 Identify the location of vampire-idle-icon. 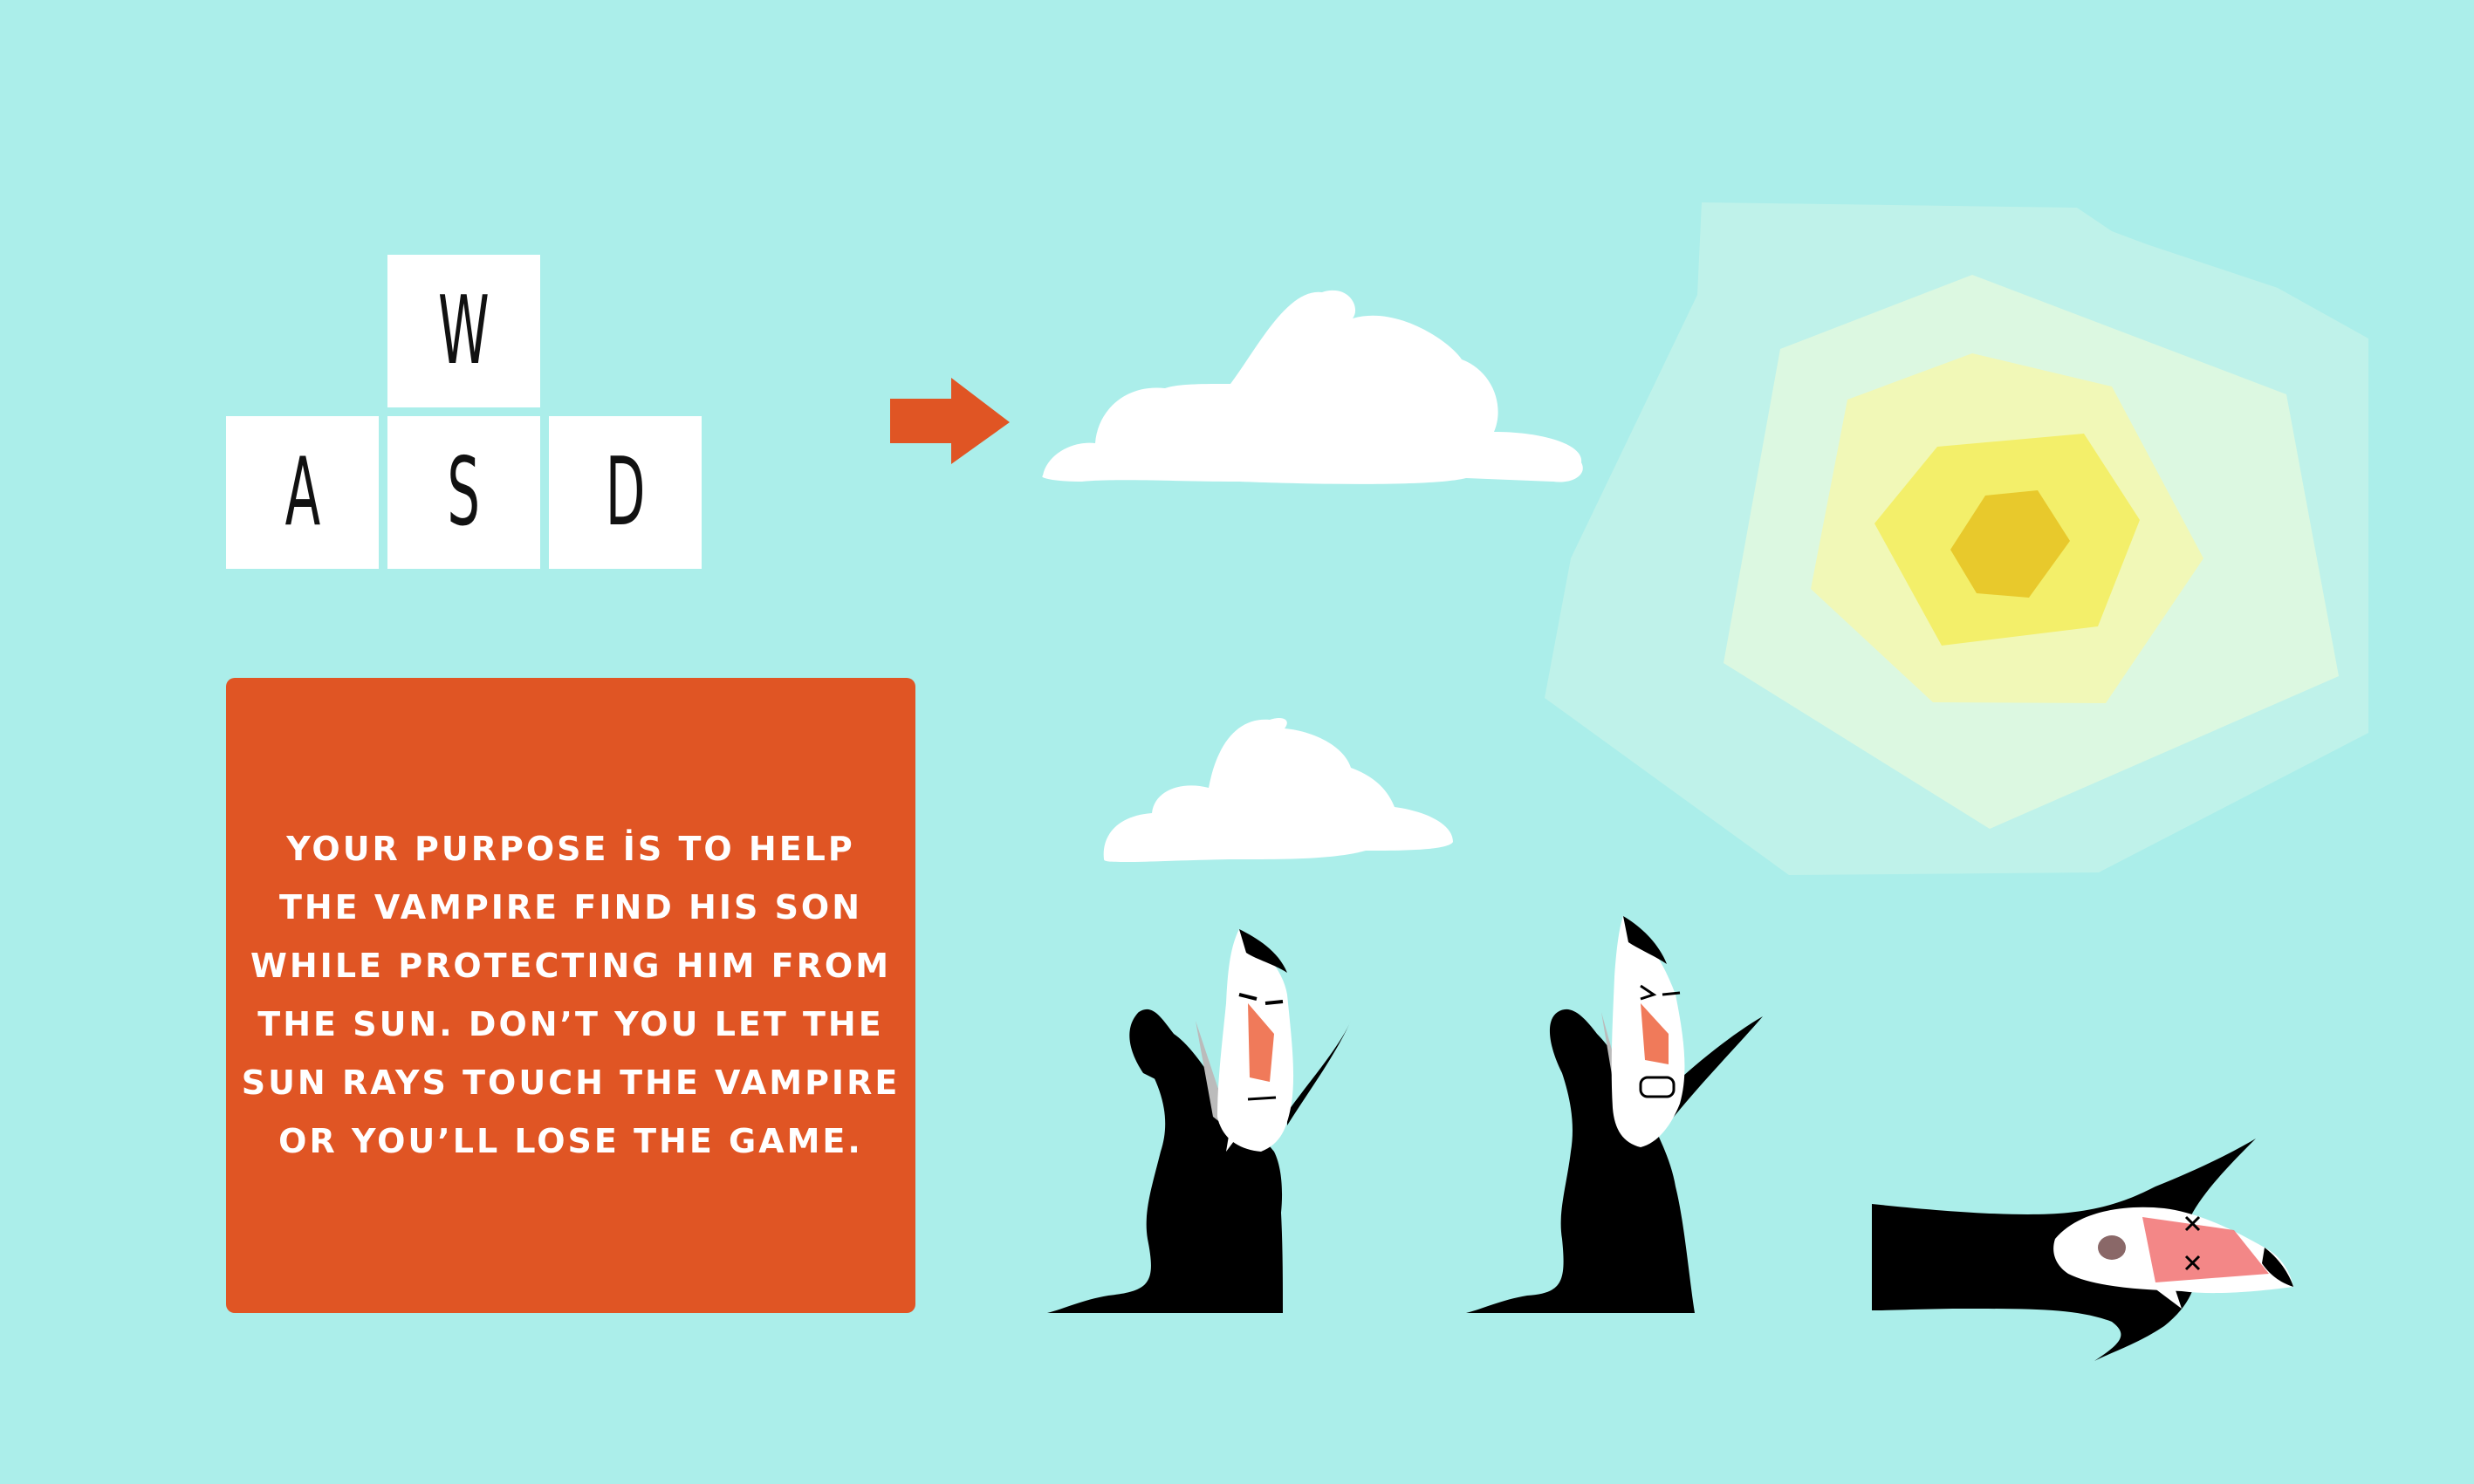
(1199, 1121).